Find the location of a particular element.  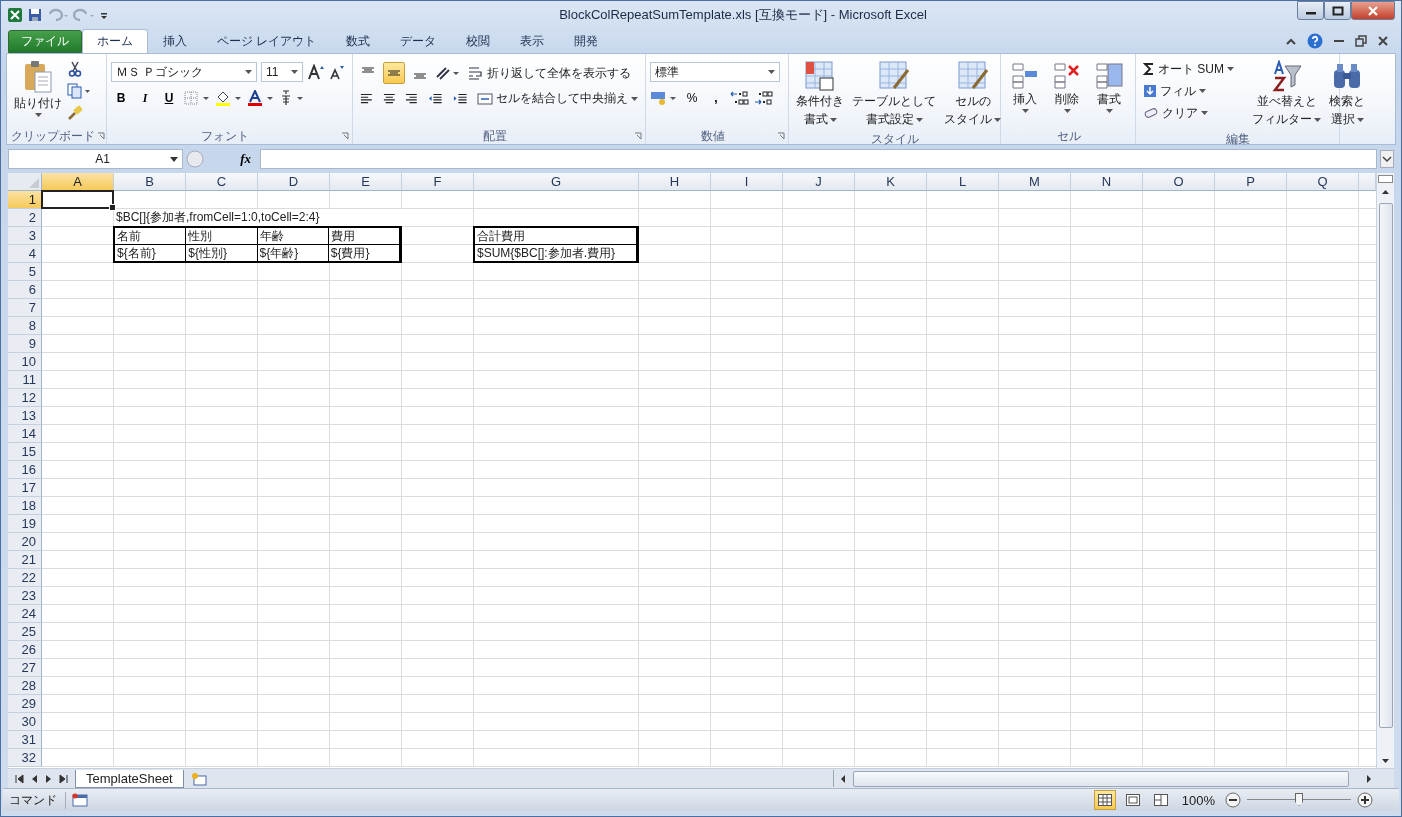

row-header: 32 is located at coordinates (25, 758).